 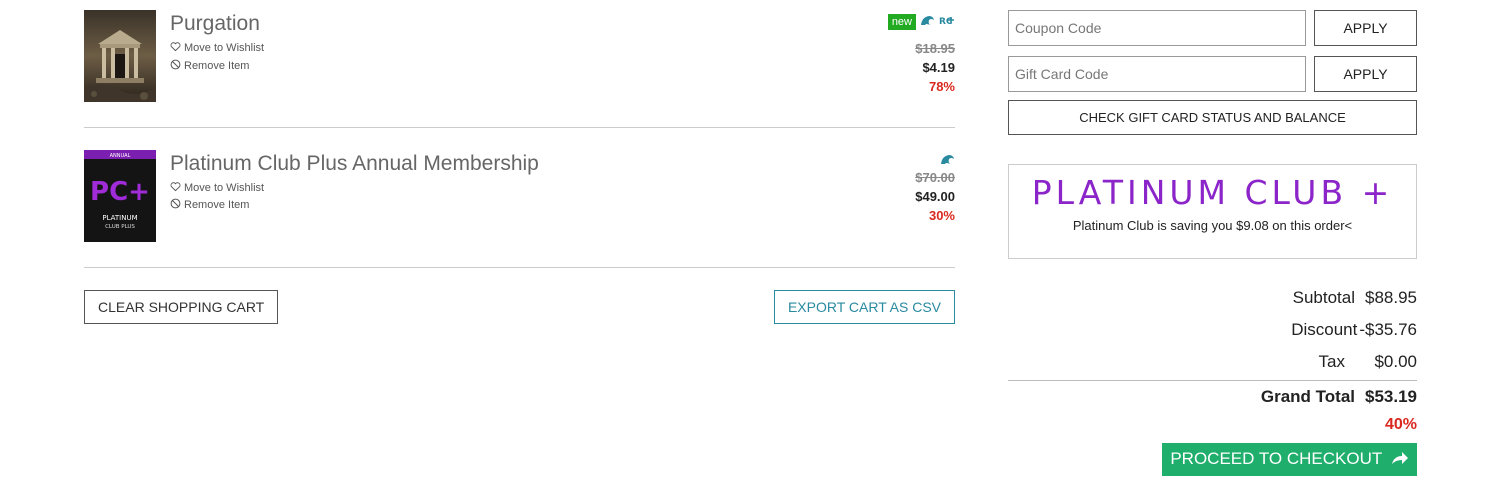 What do you see at coordinates (354, 164) in the screenshot?
I see `item-title: Platinum Club Plus Annual Membership` at bounding box center [354, 164].